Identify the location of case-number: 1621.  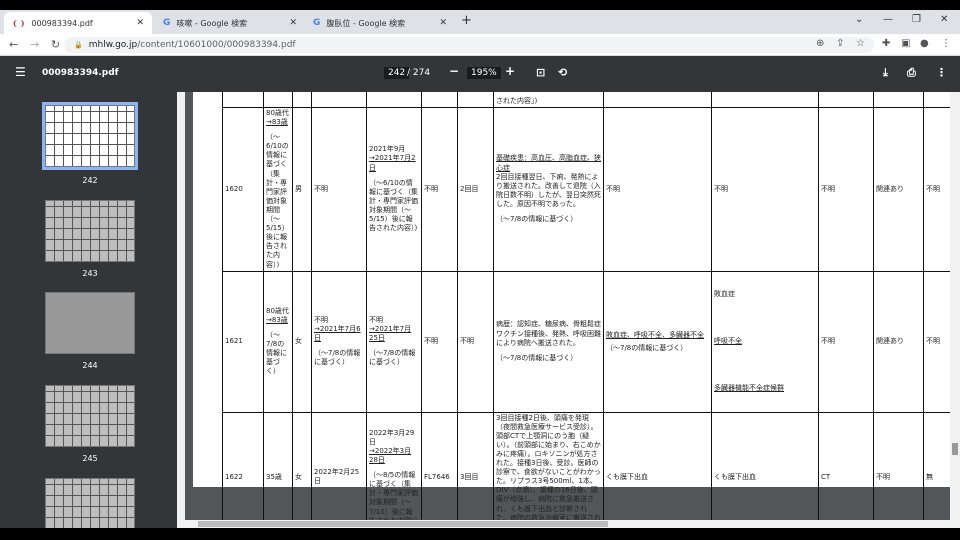
(243, 341).